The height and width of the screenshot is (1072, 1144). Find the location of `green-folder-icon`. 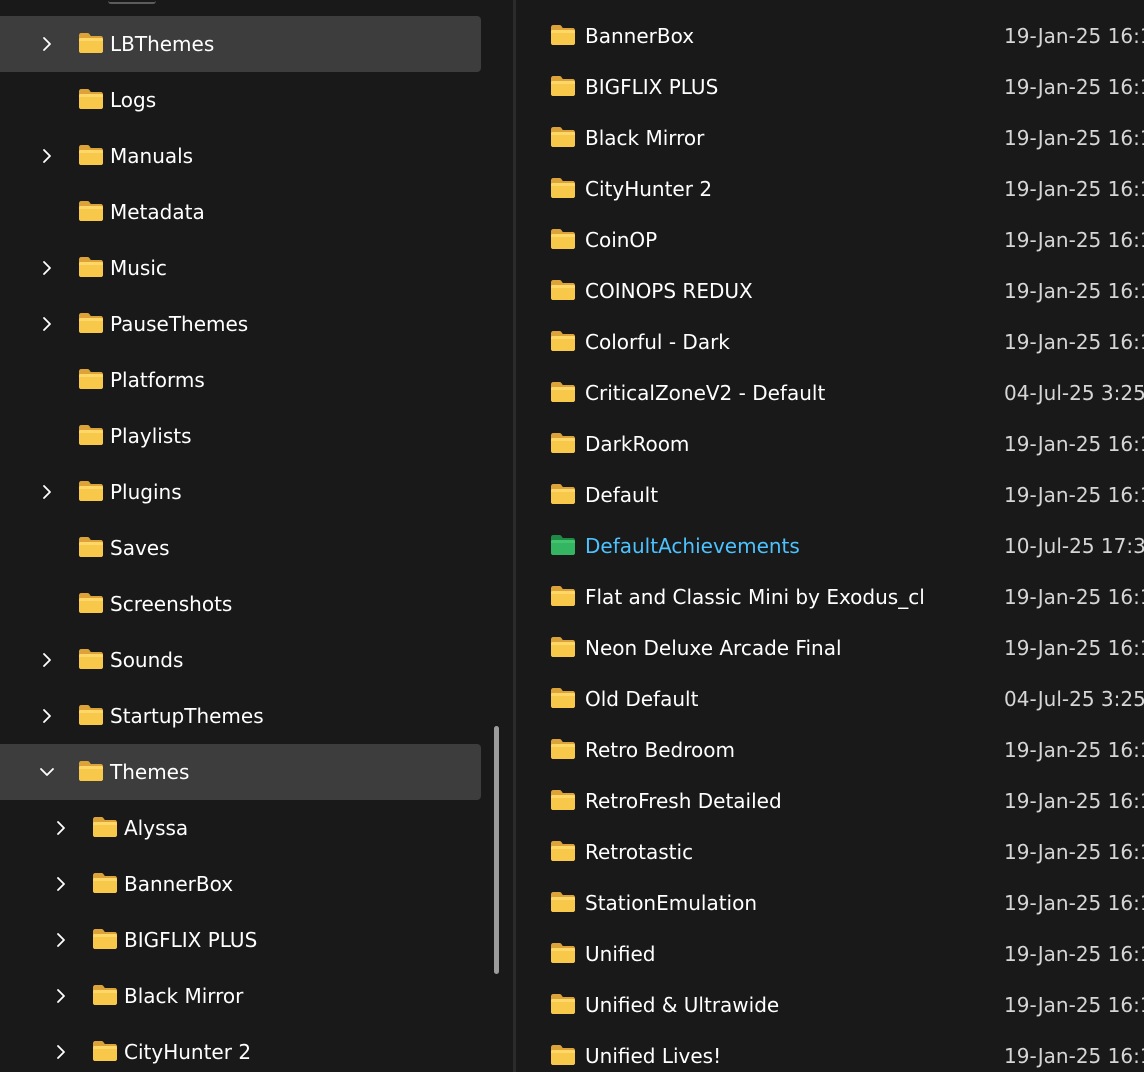

green-folder-icon is located at coordinates (563, 545).